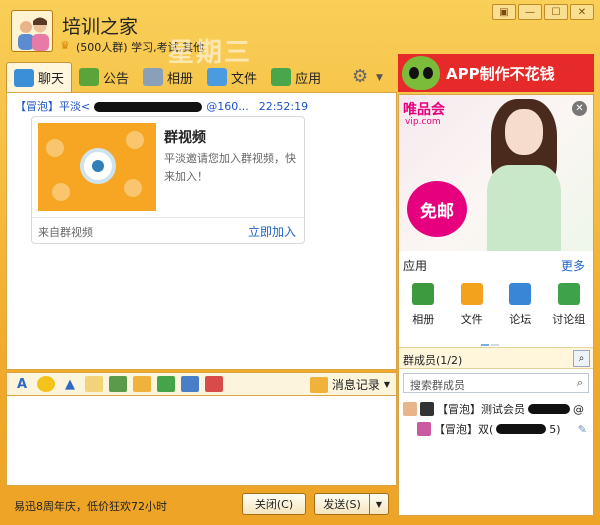 This screenshot has width=600, height=525. I want to click on tab-files: 文件, so click(232, 77).